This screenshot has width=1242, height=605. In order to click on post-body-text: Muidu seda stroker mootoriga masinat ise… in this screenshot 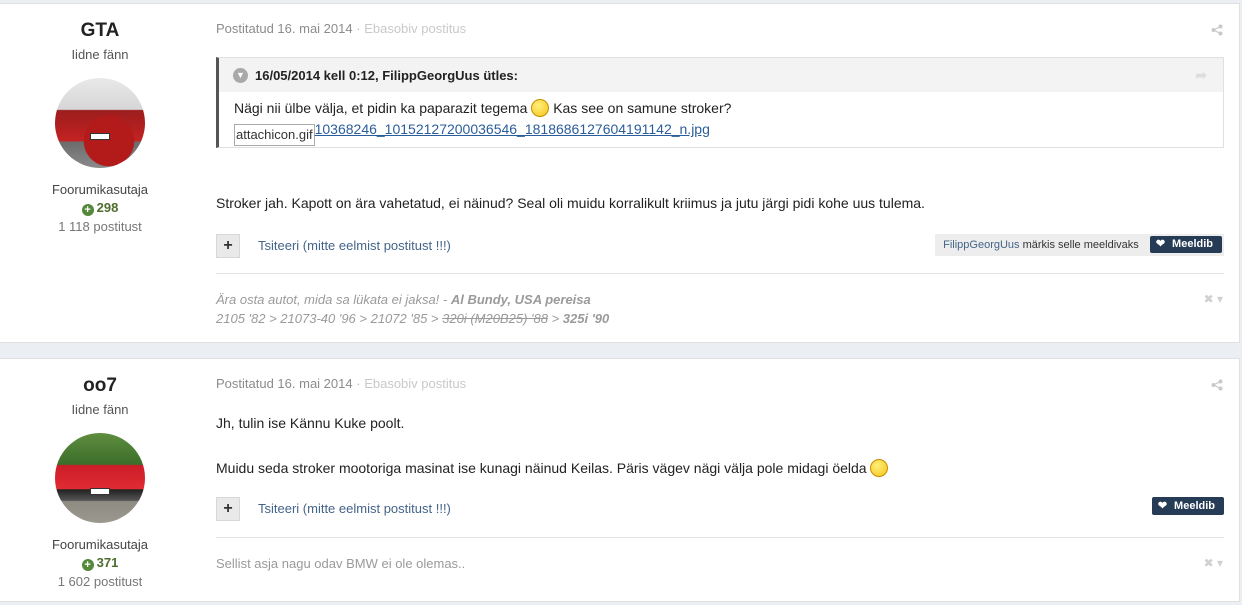, I will do `click(541, 468)`.